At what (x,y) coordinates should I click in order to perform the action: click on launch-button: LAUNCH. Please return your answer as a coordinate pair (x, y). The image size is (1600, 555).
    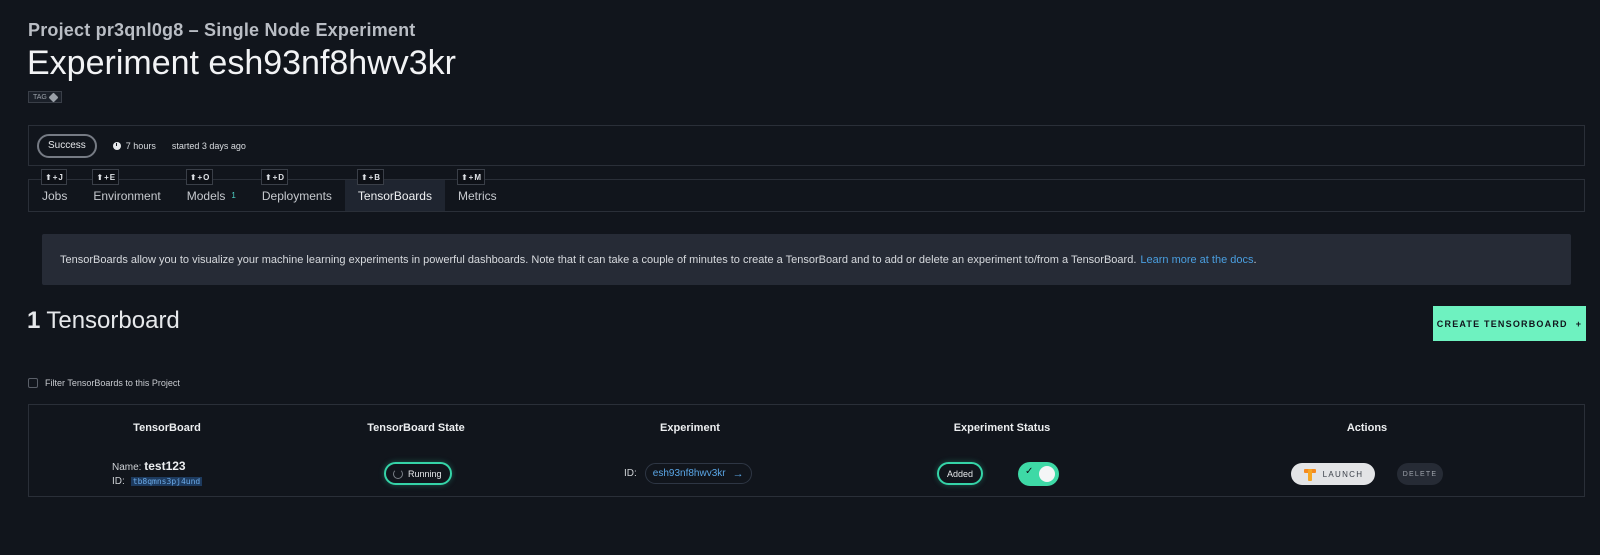
    Looking at the image, I should click on (1333, 474).